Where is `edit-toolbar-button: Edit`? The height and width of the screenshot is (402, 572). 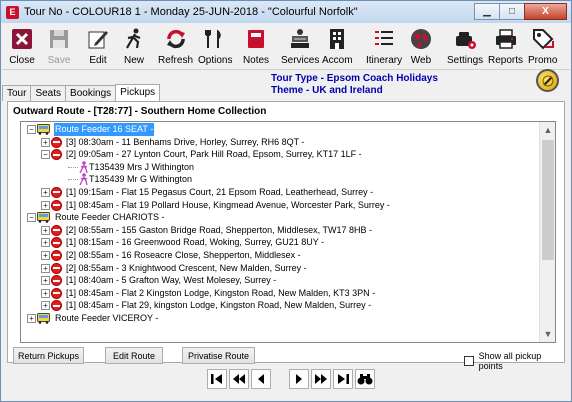
edit-toolbar-button: Edit is located at coordinates (98, 45).